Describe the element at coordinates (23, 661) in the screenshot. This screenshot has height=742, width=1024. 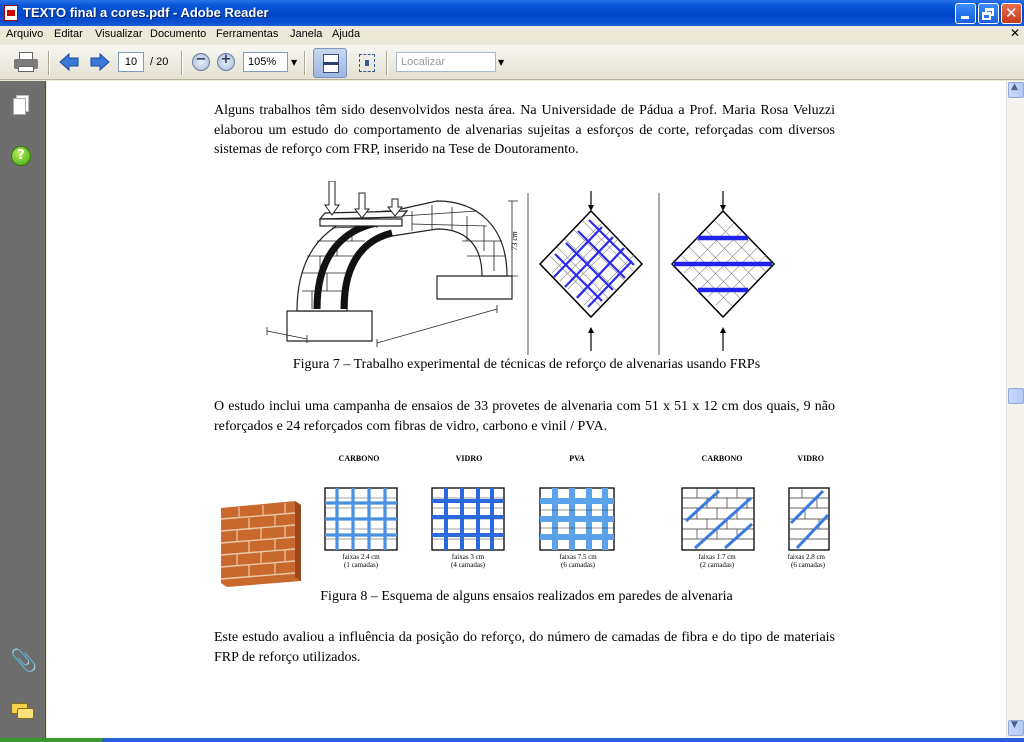
I see `attachments-icon: 📎` at that location.